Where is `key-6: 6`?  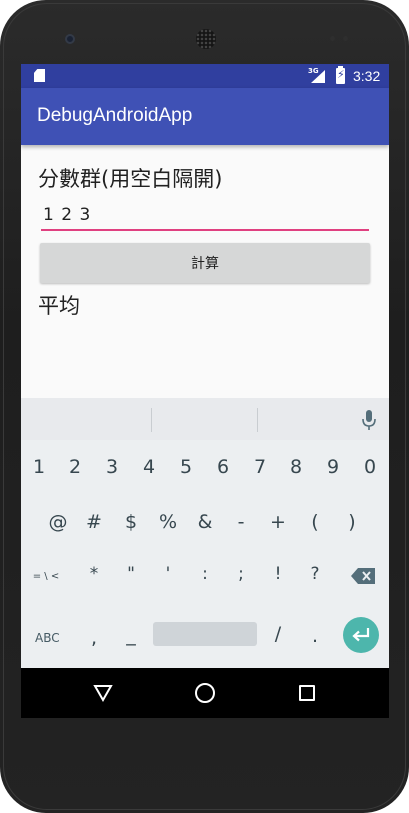 key-6: 6 is located at coordinates (223, 467).